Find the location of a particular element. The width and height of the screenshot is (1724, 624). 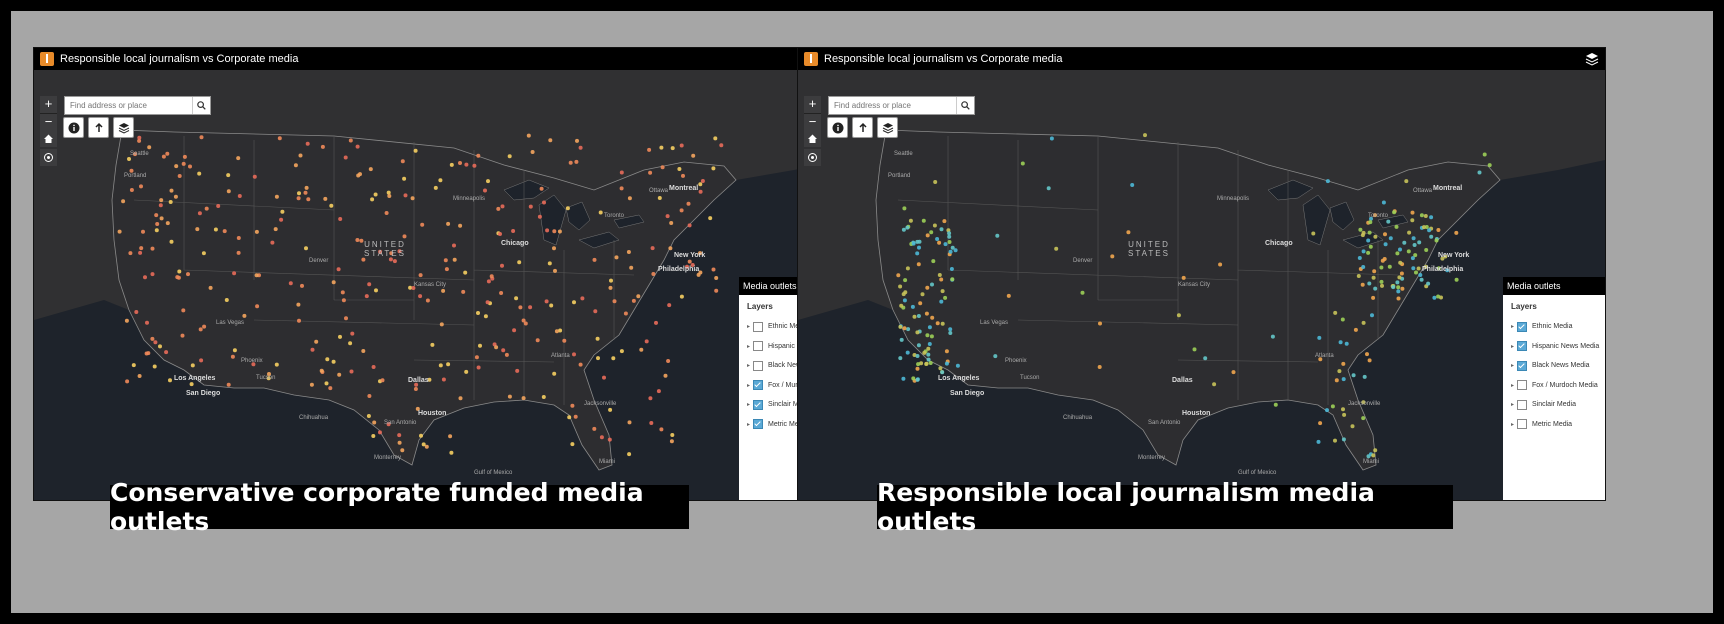

layer-label: Metric Media is located at coordinates (1552, 424).